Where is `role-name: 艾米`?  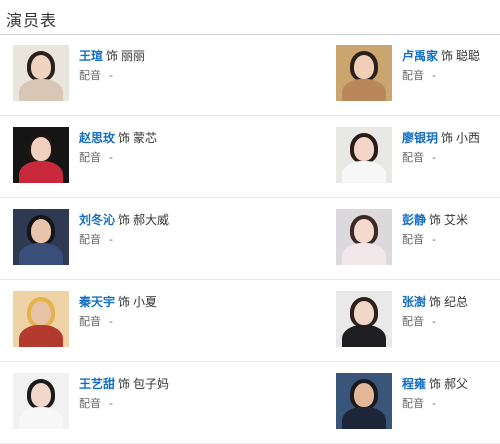
role-name: 艾米 is located at coordinates (456, 220).